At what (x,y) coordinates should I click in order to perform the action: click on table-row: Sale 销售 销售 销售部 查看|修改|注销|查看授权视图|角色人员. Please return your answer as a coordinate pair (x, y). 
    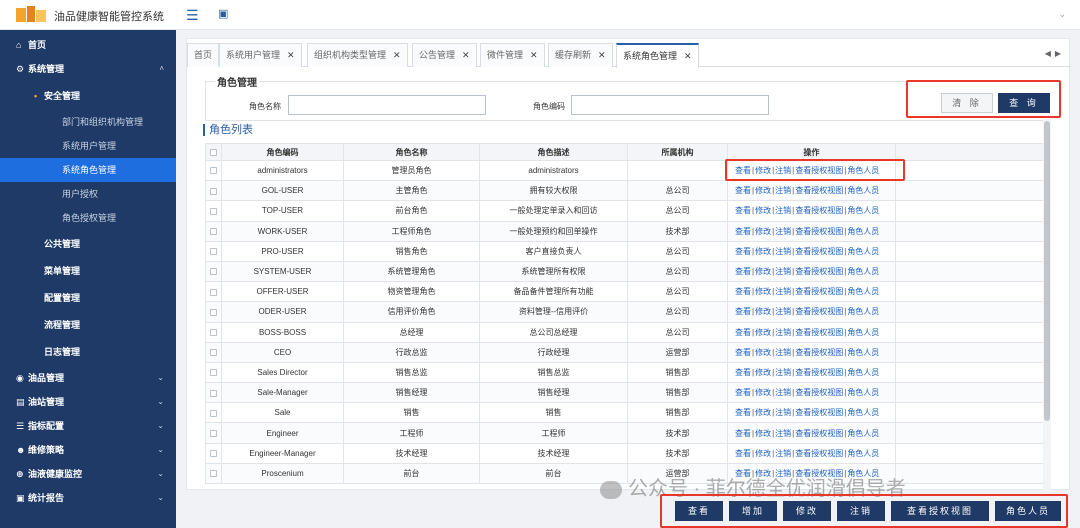
    Looking at the image, I should click on (624, 413).